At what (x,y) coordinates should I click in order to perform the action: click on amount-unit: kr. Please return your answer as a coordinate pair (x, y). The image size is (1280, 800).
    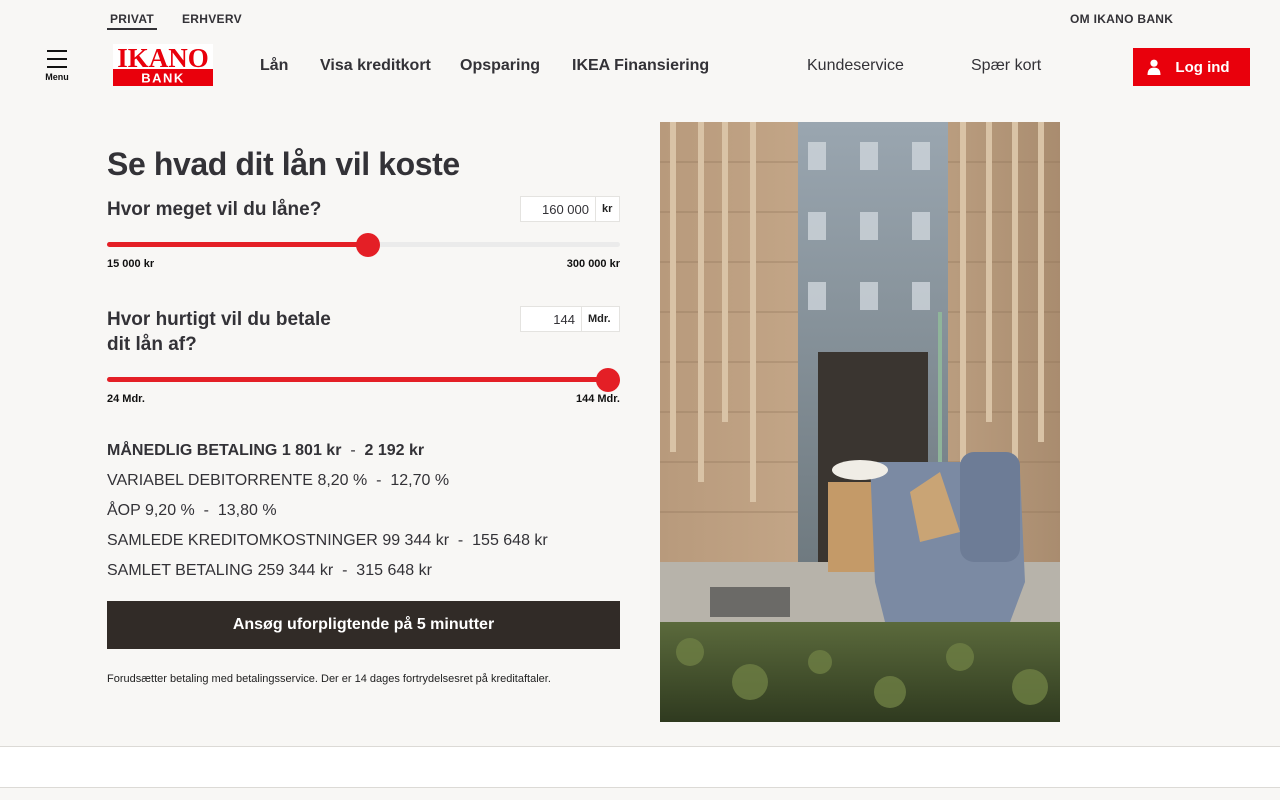
    Looking at the image, I should click on (606, 209).